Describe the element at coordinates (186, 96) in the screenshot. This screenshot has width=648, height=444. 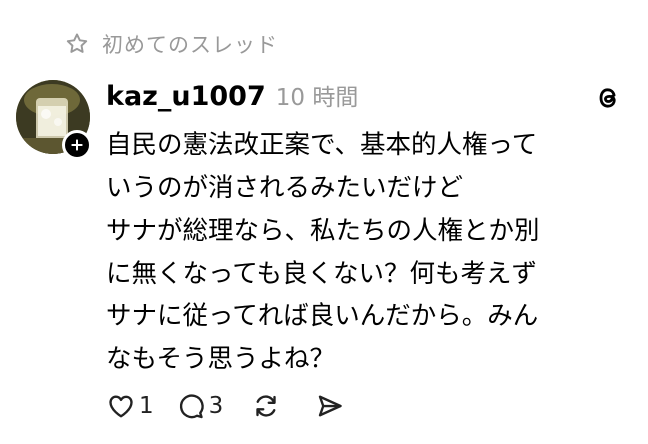
I see `username: kaz_u1007` at that location.